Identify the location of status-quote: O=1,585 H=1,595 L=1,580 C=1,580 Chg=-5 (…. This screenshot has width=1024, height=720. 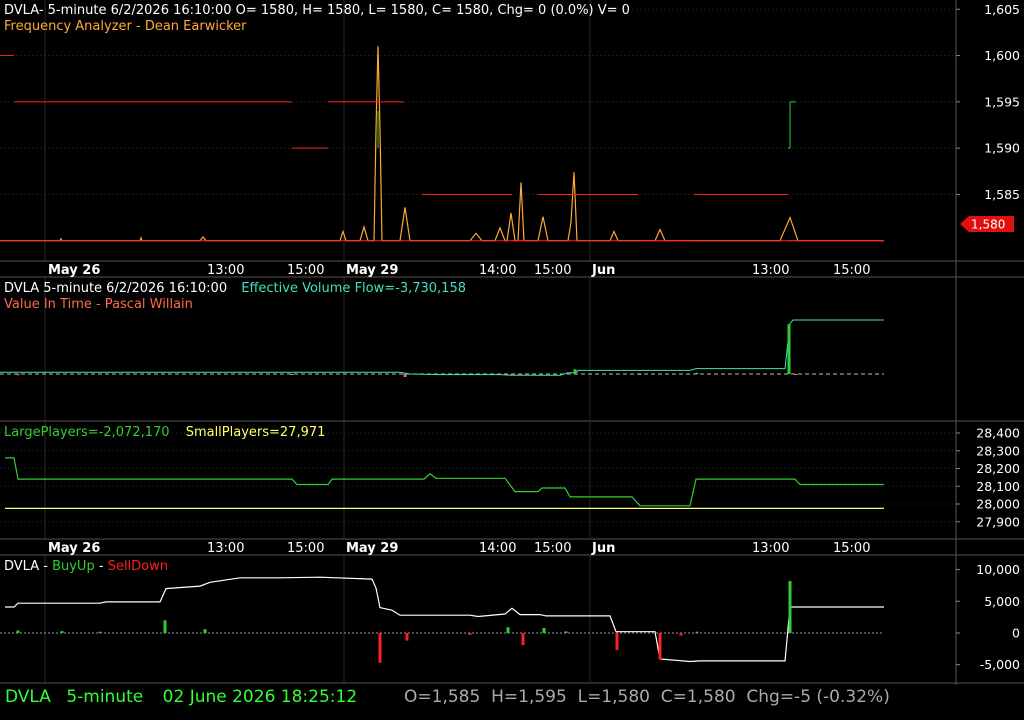
(647, 697).